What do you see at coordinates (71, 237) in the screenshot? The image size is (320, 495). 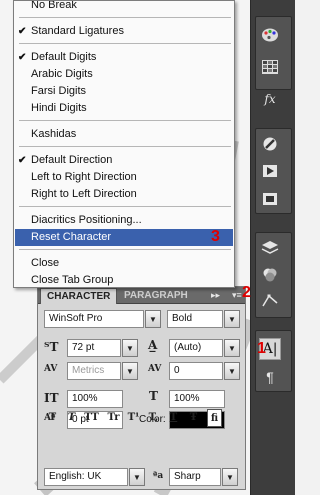 I see `menu-item-label: Reset Character` at bounding box center [71, 237].